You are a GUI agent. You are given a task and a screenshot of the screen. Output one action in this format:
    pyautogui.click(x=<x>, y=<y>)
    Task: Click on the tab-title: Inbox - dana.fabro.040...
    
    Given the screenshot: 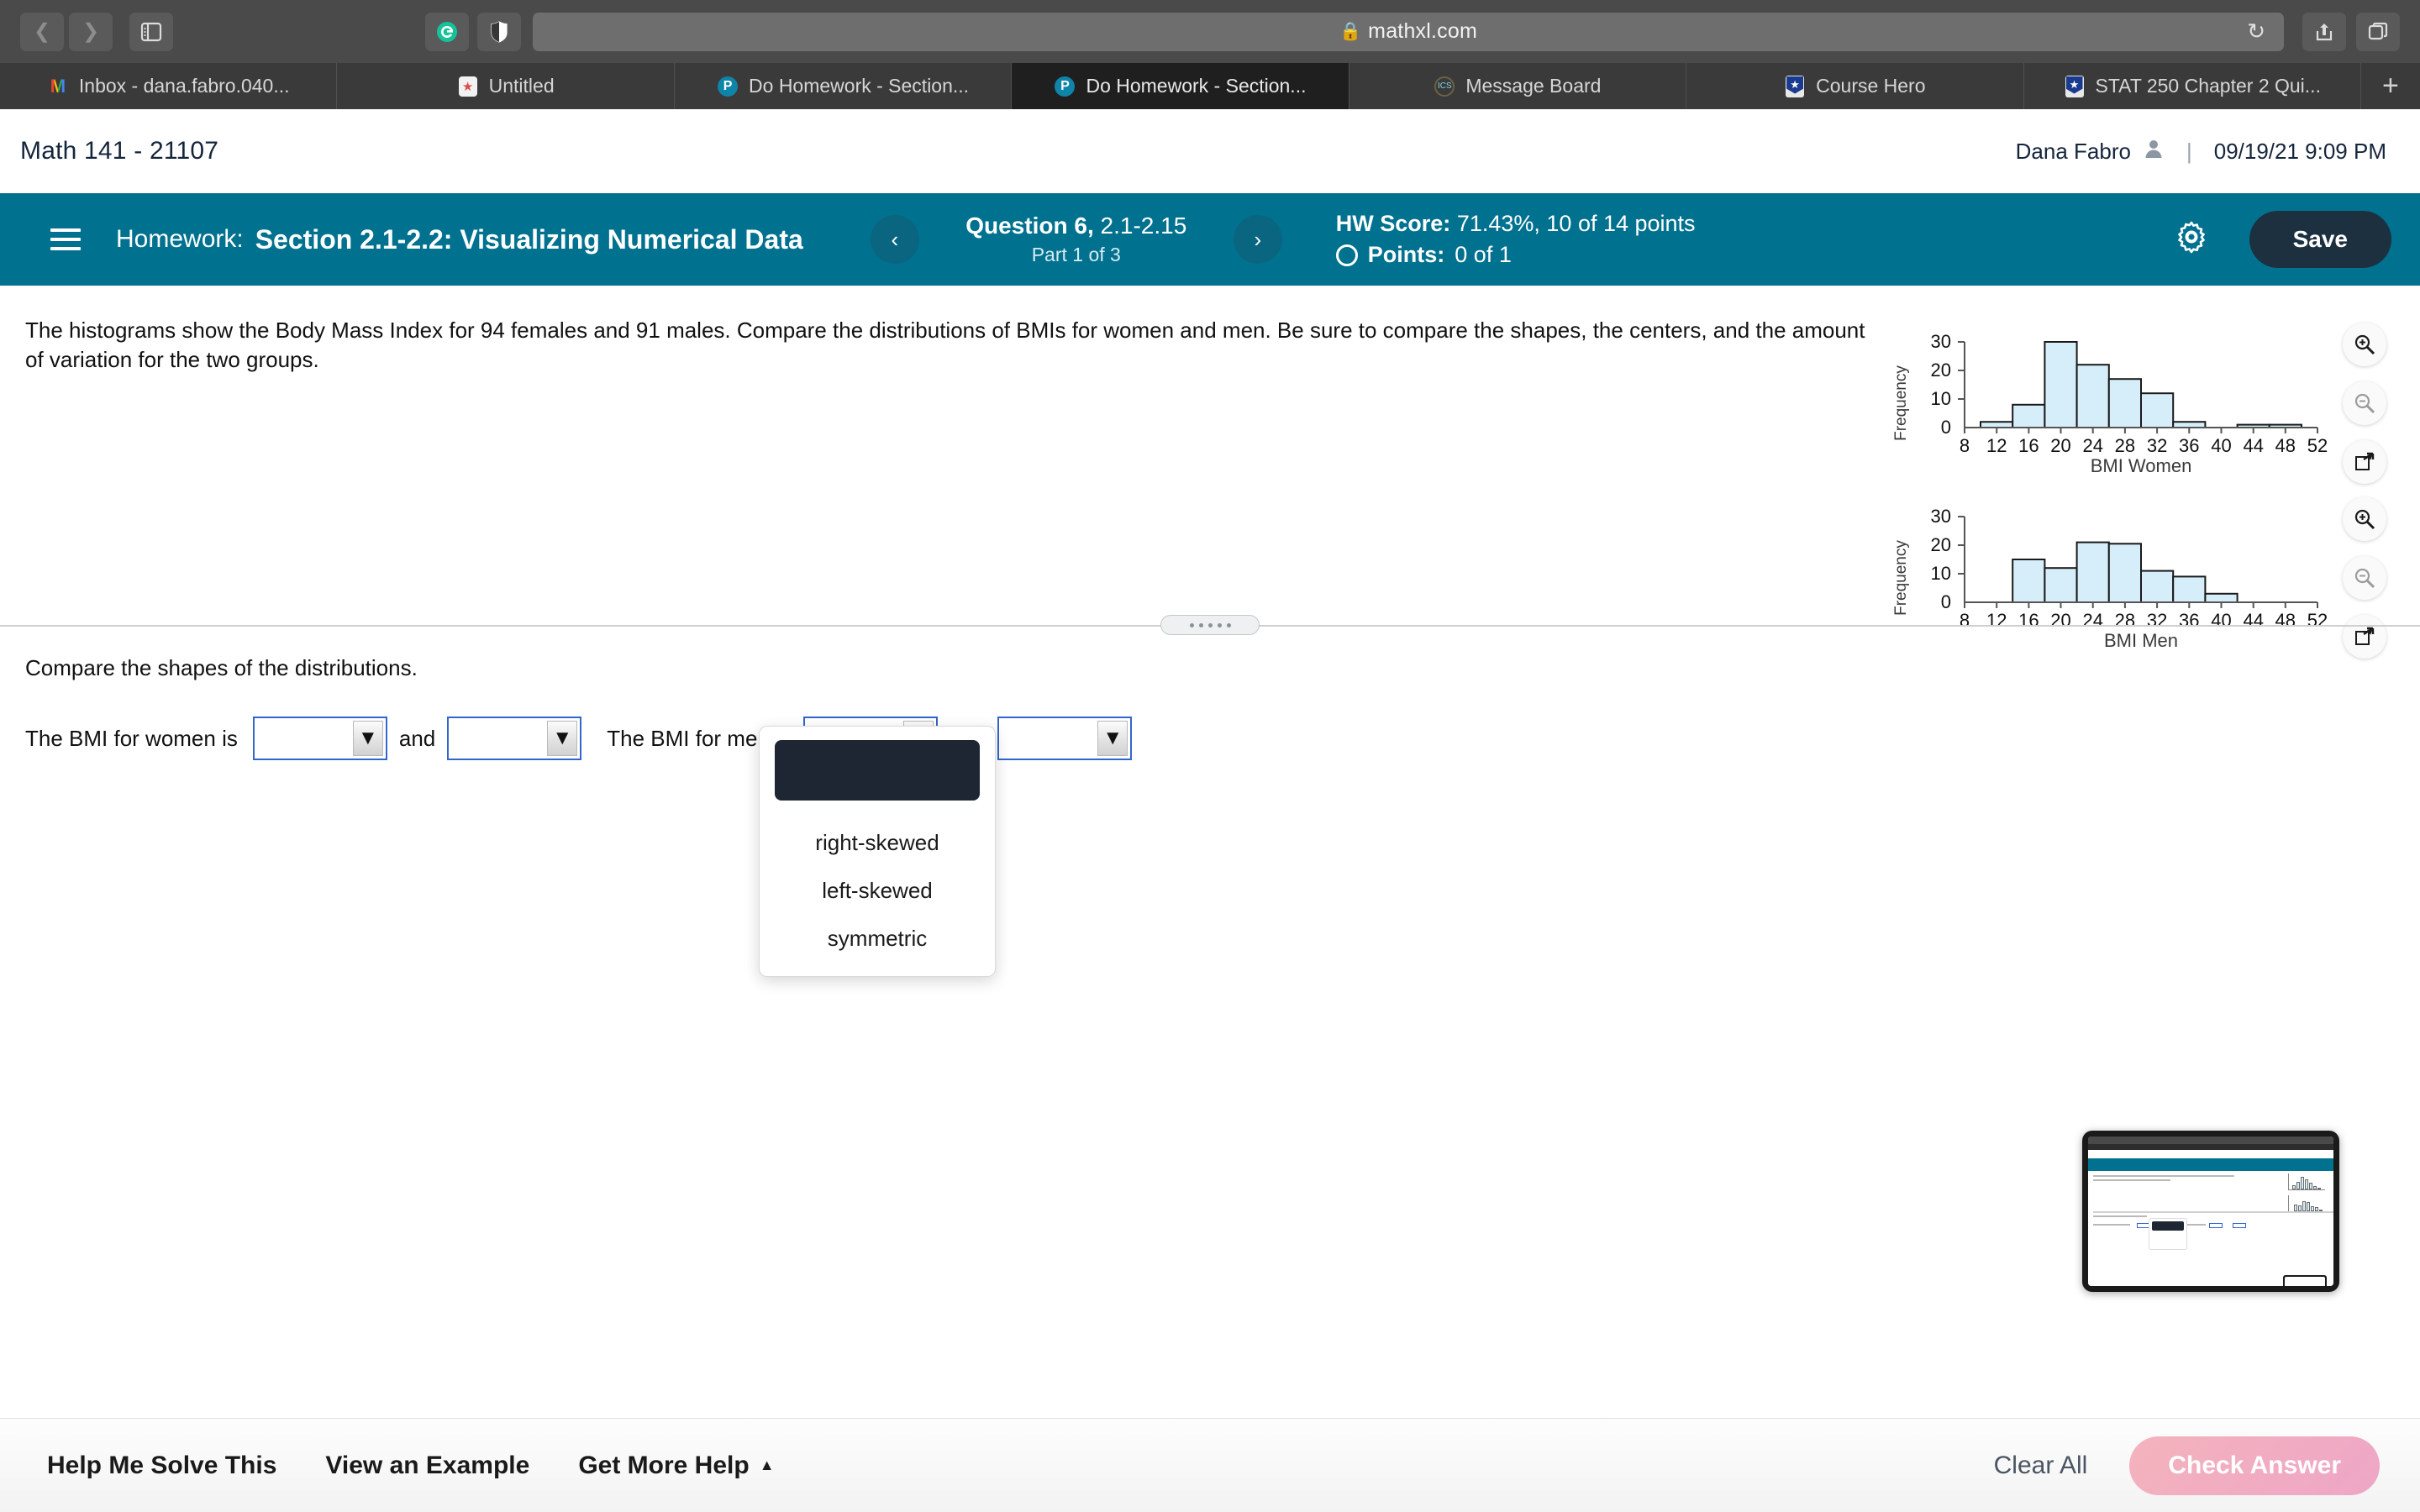 What is the action you would take?
    pyautogui.click(x=184, y=86)
    